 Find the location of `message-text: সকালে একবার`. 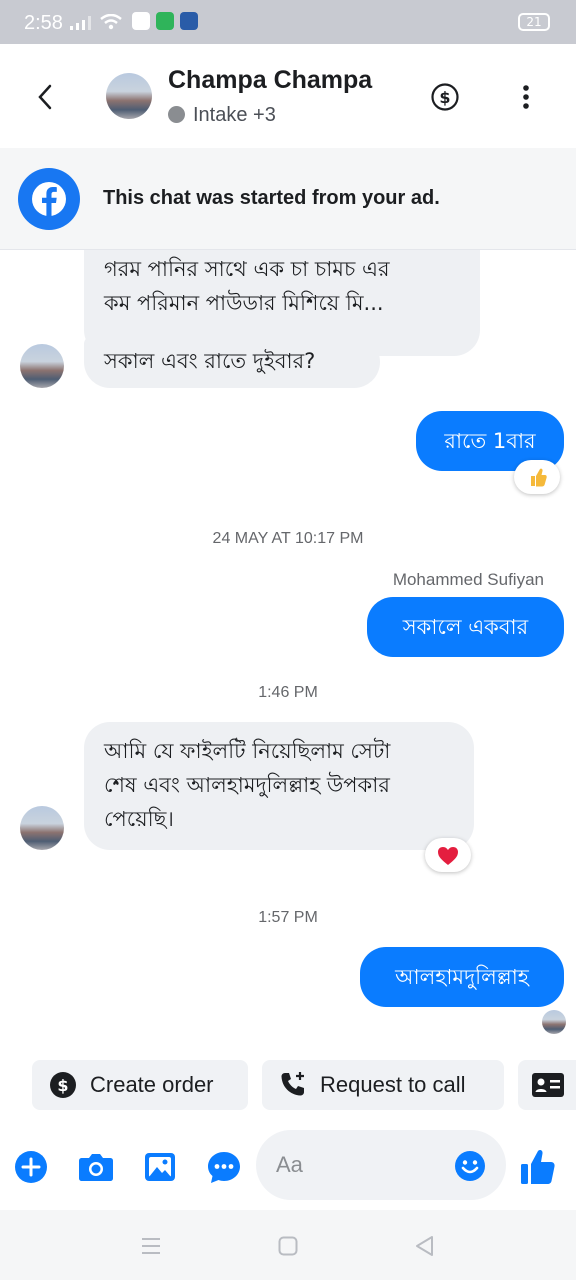

message-text: সকালে একবার is located at coordinates (465, 627).